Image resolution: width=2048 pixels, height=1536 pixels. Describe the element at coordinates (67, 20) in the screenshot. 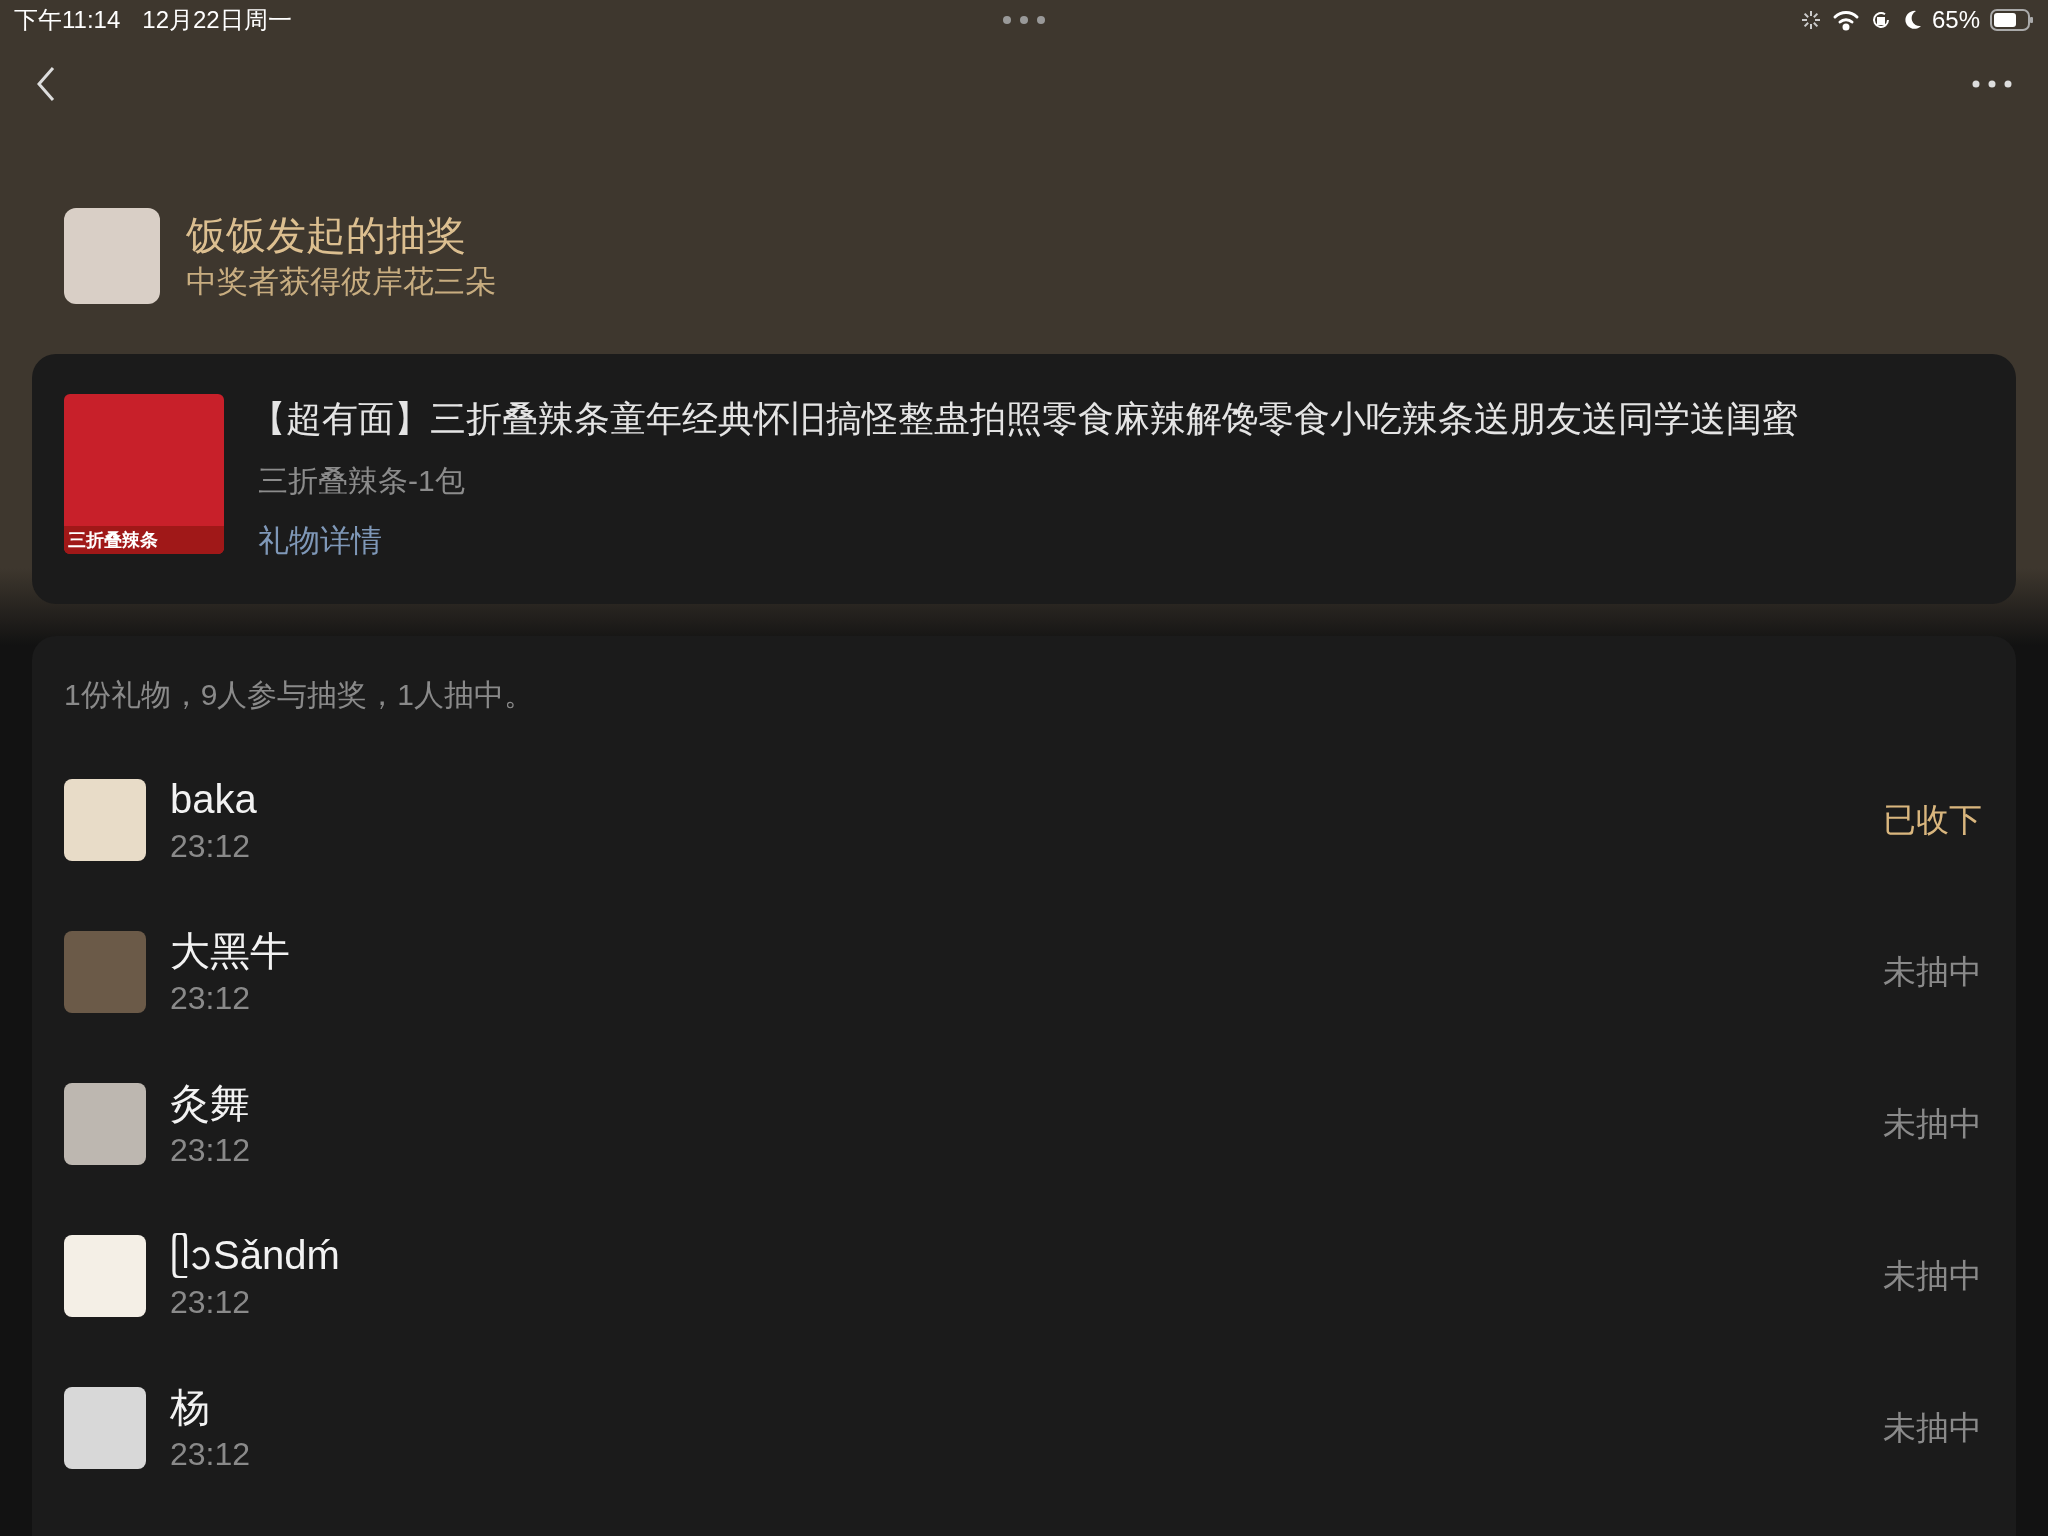

I see `status-time: 下午11:14` at that location.